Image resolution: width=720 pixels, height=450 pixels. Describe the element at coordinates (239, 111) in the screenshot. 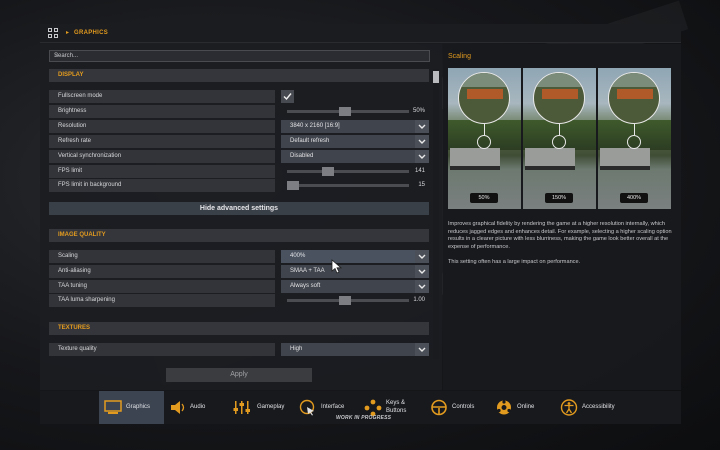

I see `setting-brightness: Brightness 50%` at that location.